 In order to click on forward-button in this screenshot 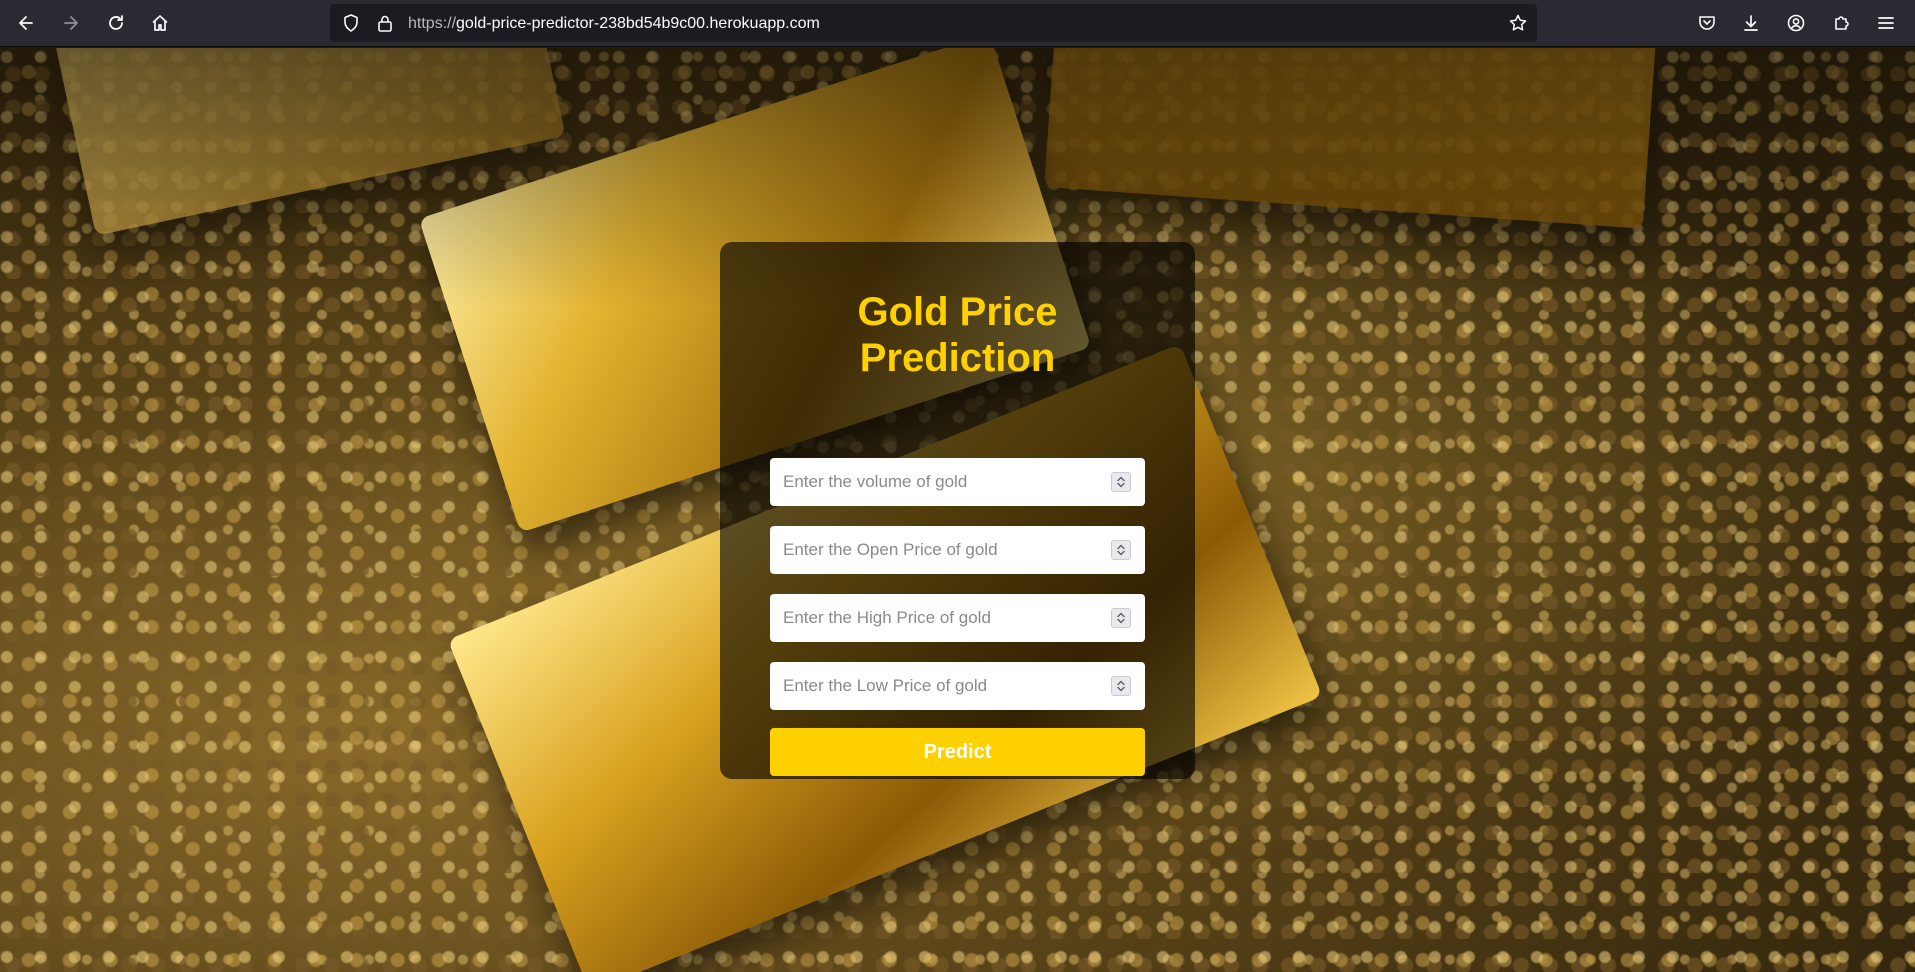, I will do `click(71, 23)`.